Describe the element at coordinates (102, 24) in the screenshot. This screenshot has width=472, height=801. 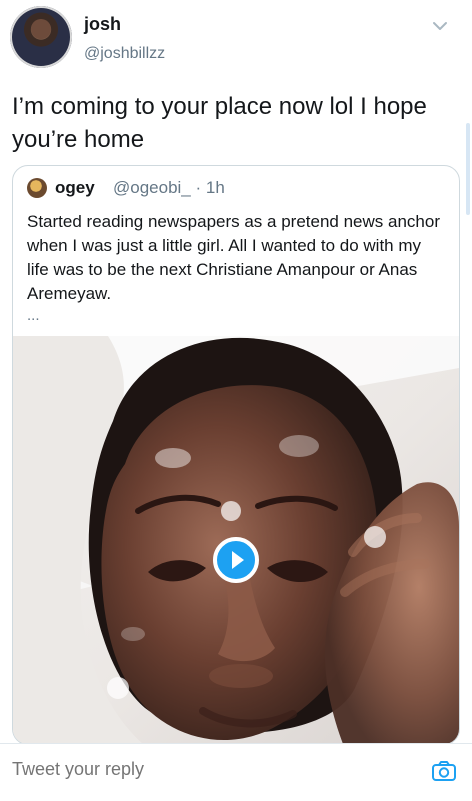
I see `author-name: josh` at that location.